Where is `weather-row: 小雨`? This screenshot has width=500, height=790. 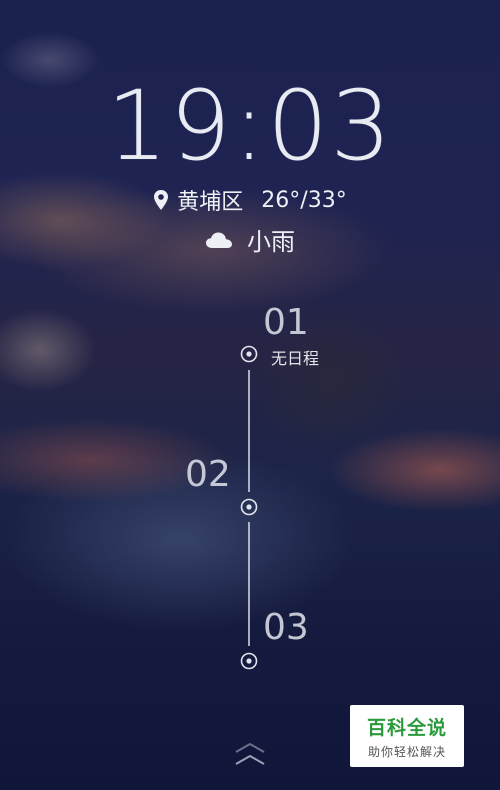
weather-row: 小雨 is located at coordinates (250, 239).